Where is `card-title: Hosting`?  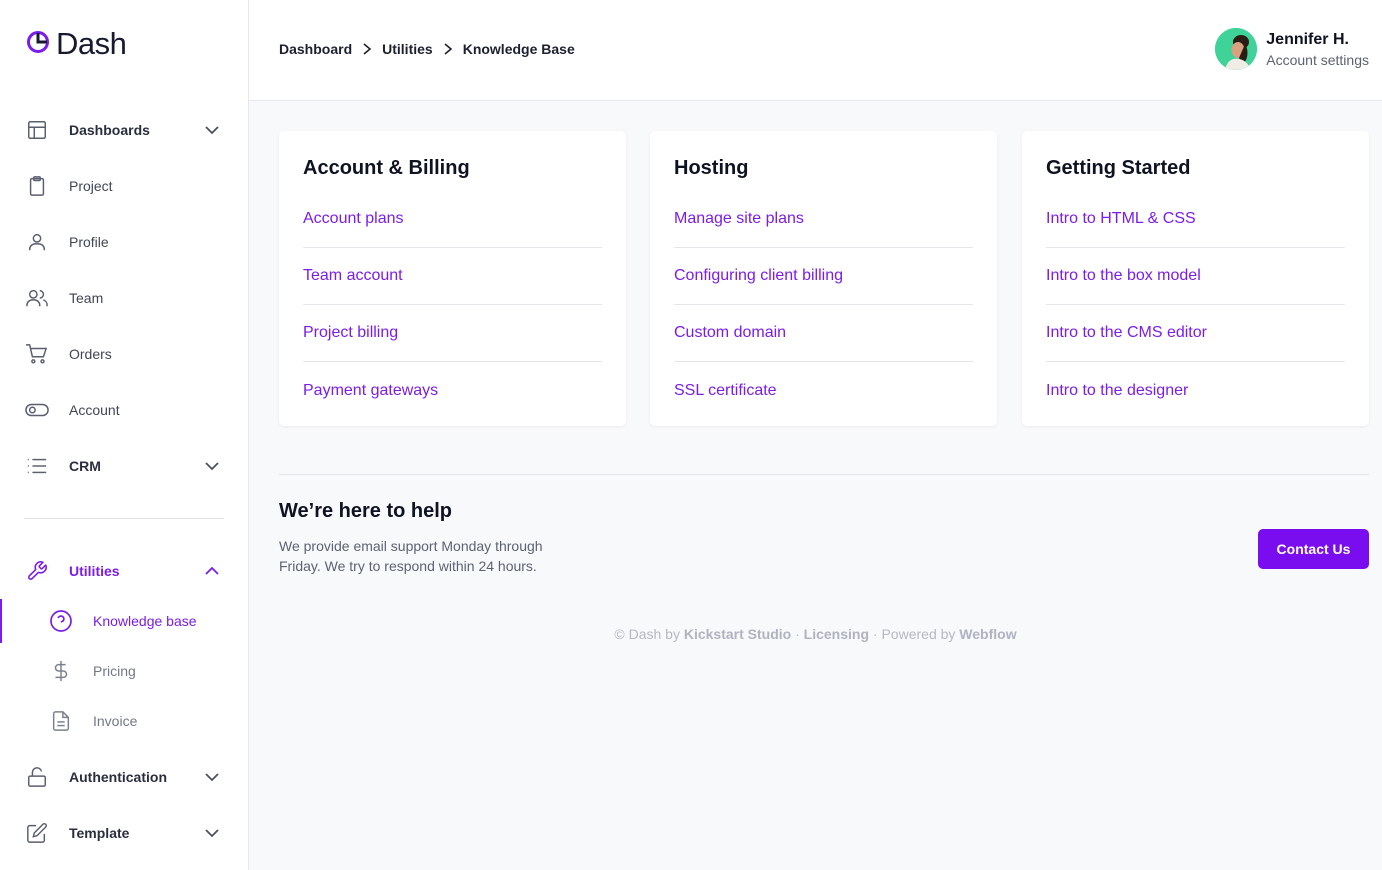 card-title: Hosting is located at coordinates (711, 168).